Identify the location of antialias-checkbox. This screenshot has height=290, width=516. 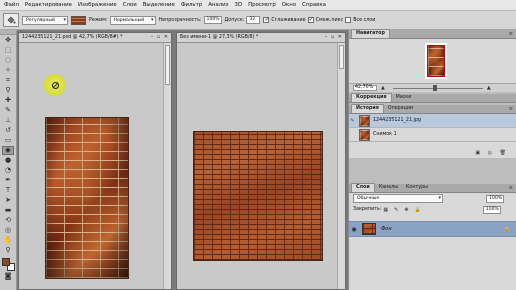
(266, 19).